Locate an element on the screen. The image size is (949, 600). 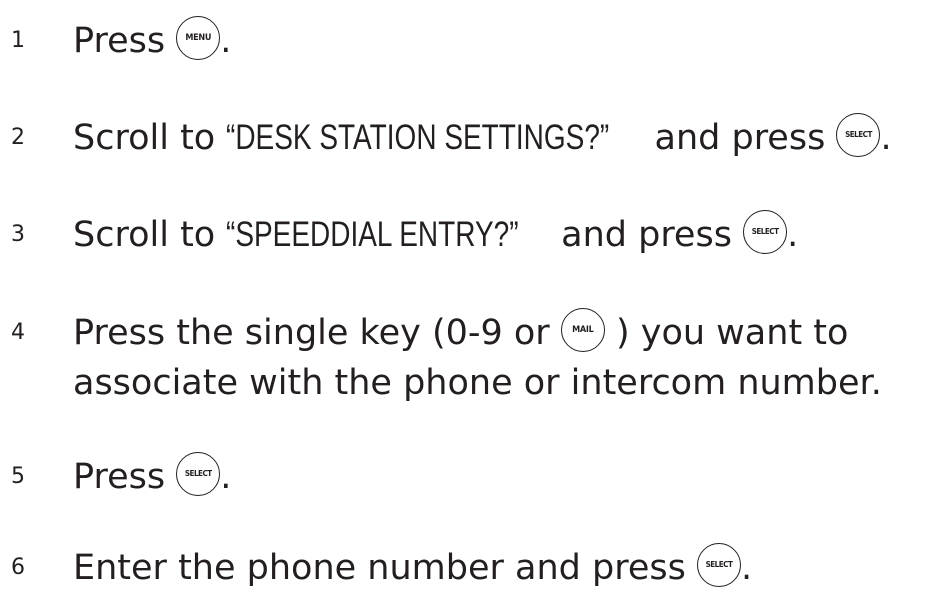
step-text: Enter the phone number and press SELECT. is located at coordinates (412, 568).